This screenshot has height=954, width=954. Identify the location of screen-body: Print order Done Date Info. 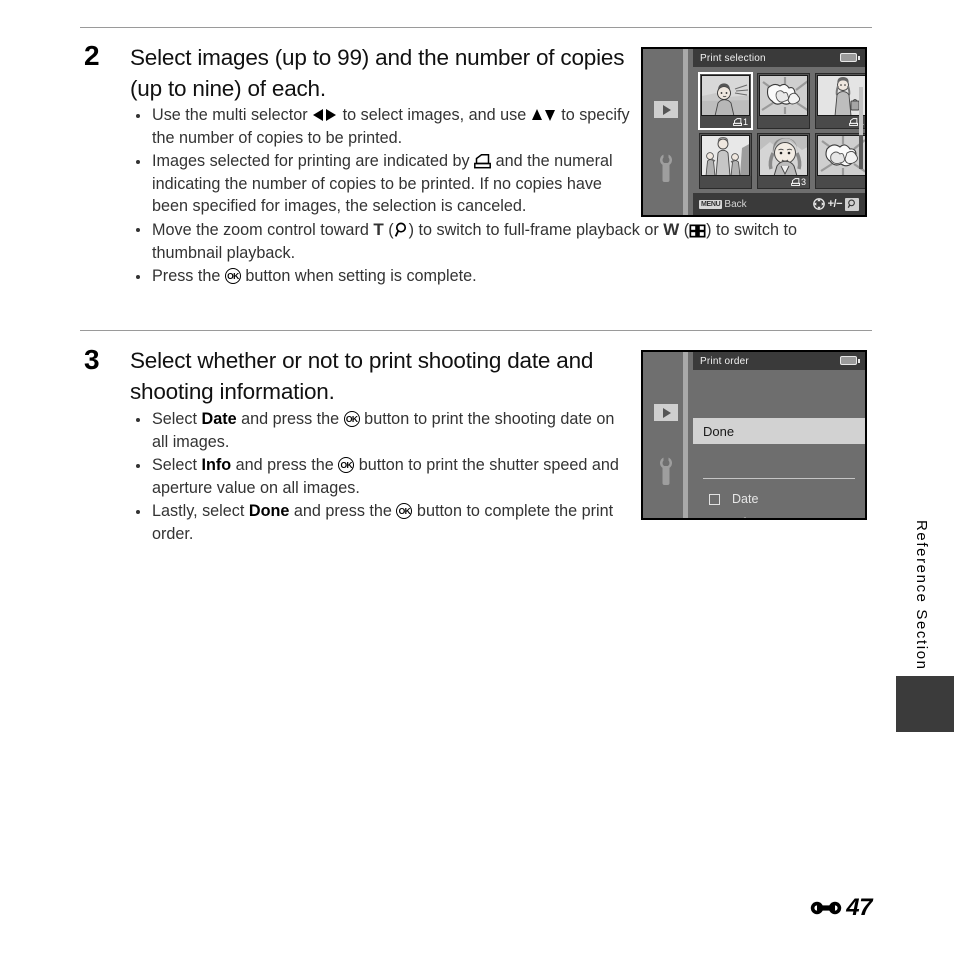
(779, 435).